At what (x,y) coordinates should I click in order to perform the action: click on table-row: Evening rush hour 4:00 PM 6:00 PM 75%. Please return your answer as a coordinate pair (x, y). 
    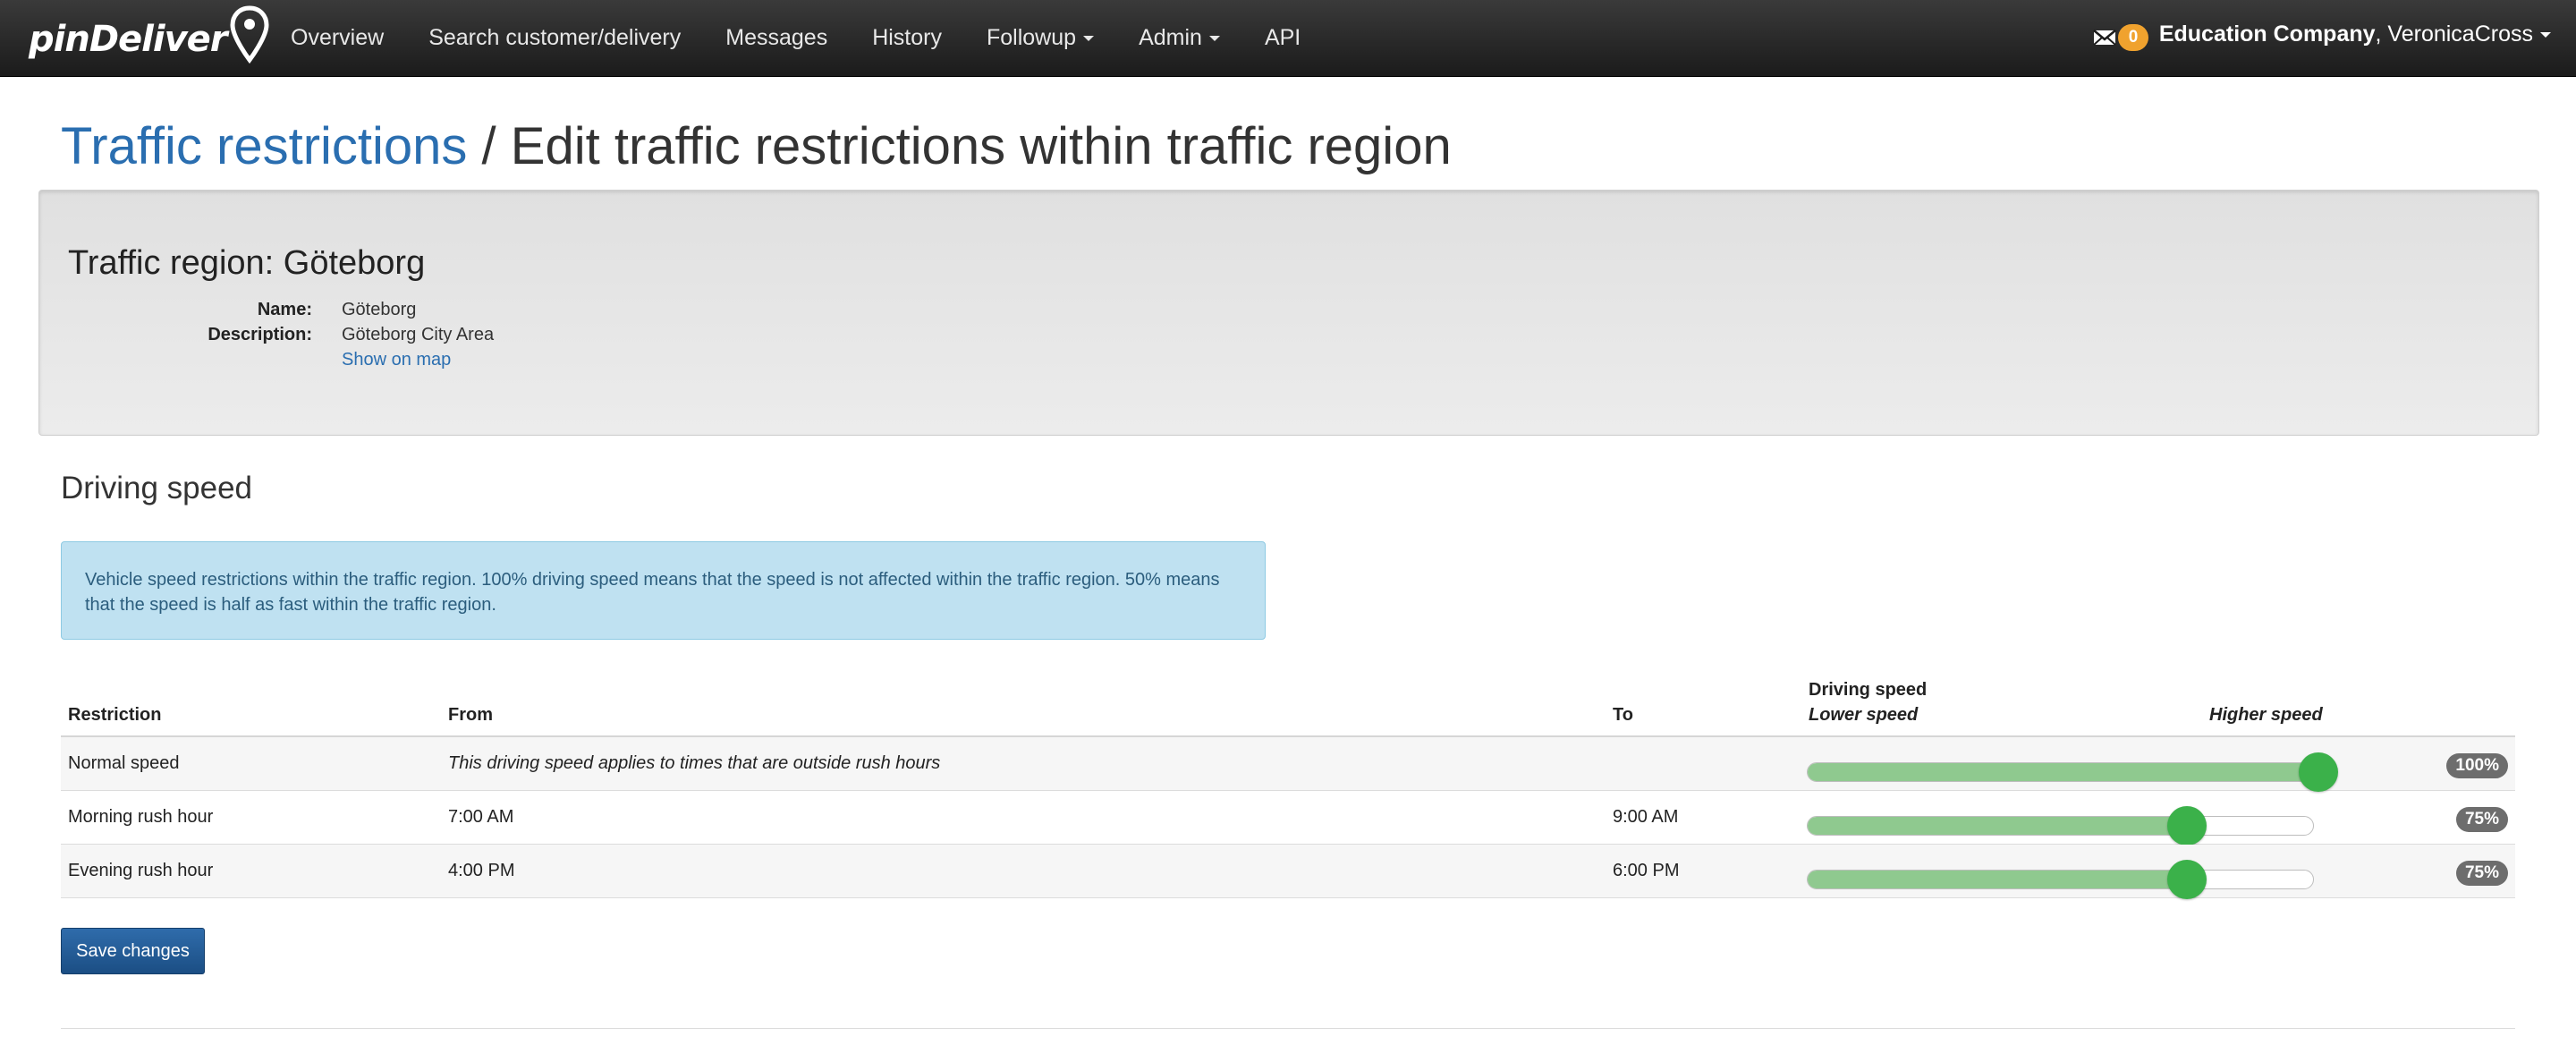
    Looking at the image, I should click on (1288, 872).